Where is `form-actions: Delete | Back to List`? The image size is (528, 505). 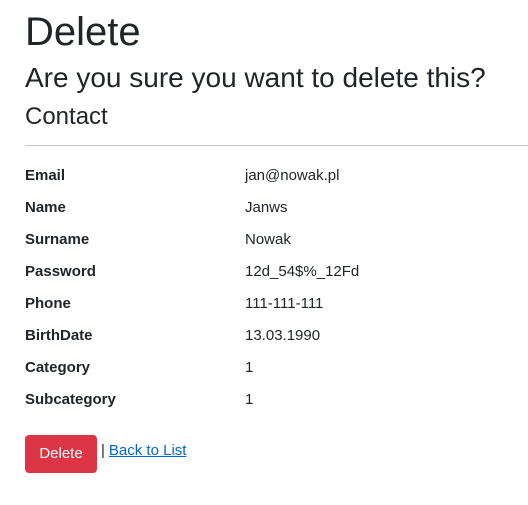 form-actions: Delete | Back to List is located at coordinates (105, 454).